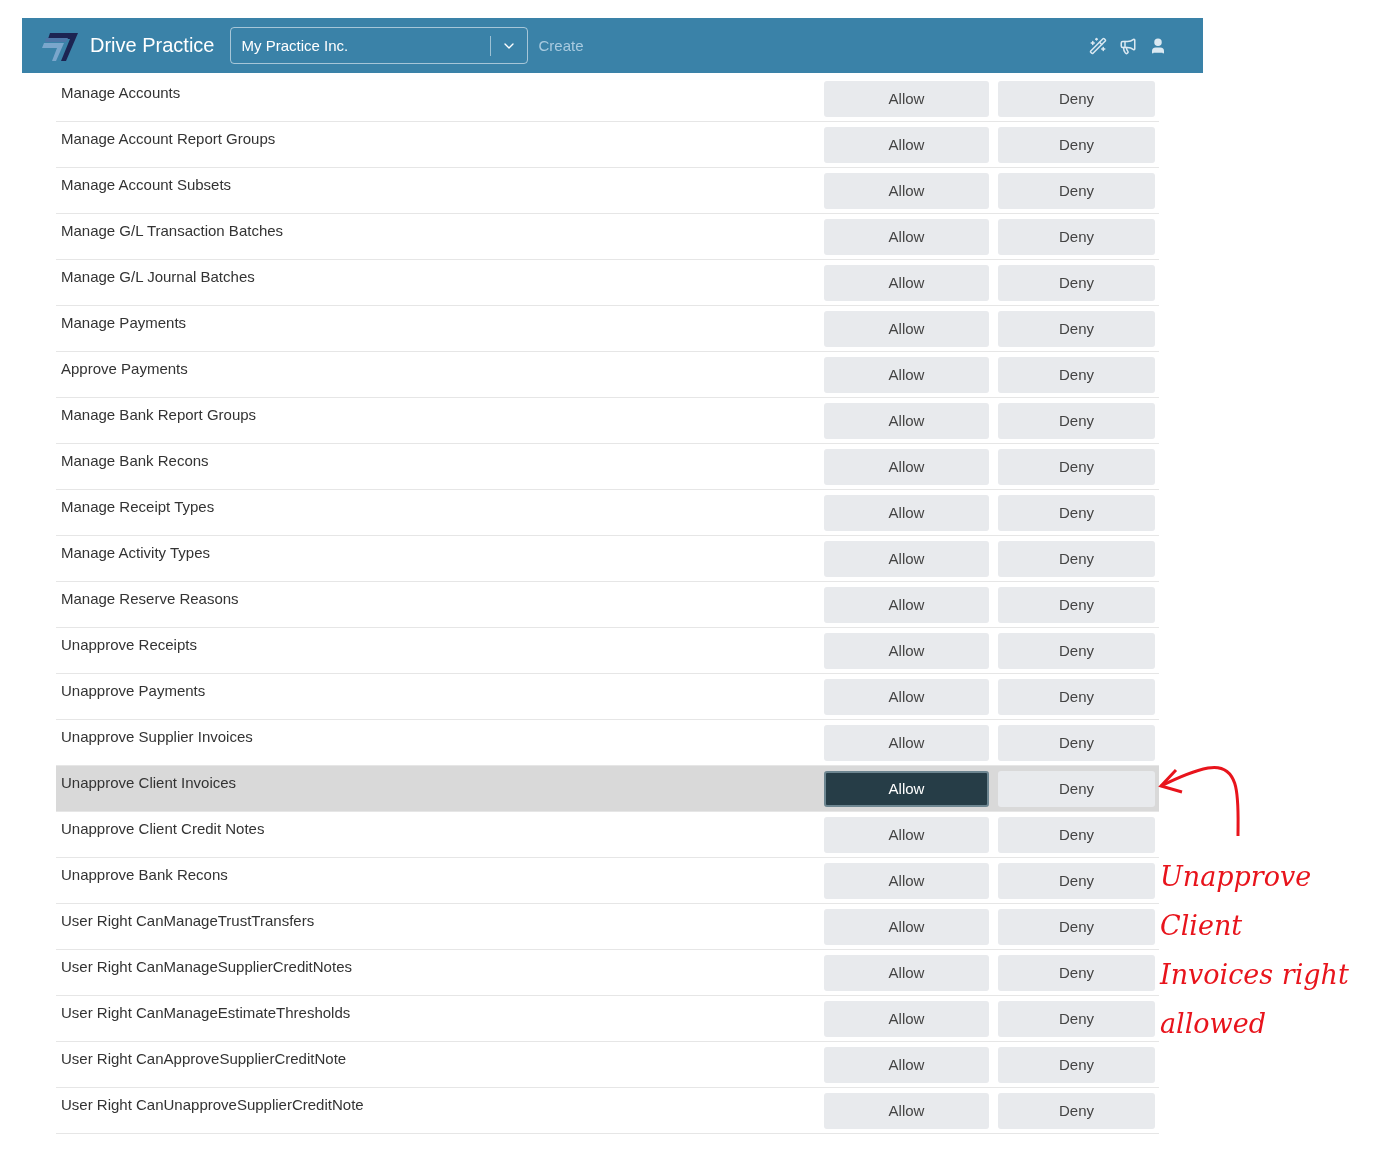 Image resolution: width=1380 pixels, height=1150 pixels. Describe the element at coordinates (207, 966) in the screenshot. I see `right-label: User Right CanManageSupplierCreditNotes` at that location.